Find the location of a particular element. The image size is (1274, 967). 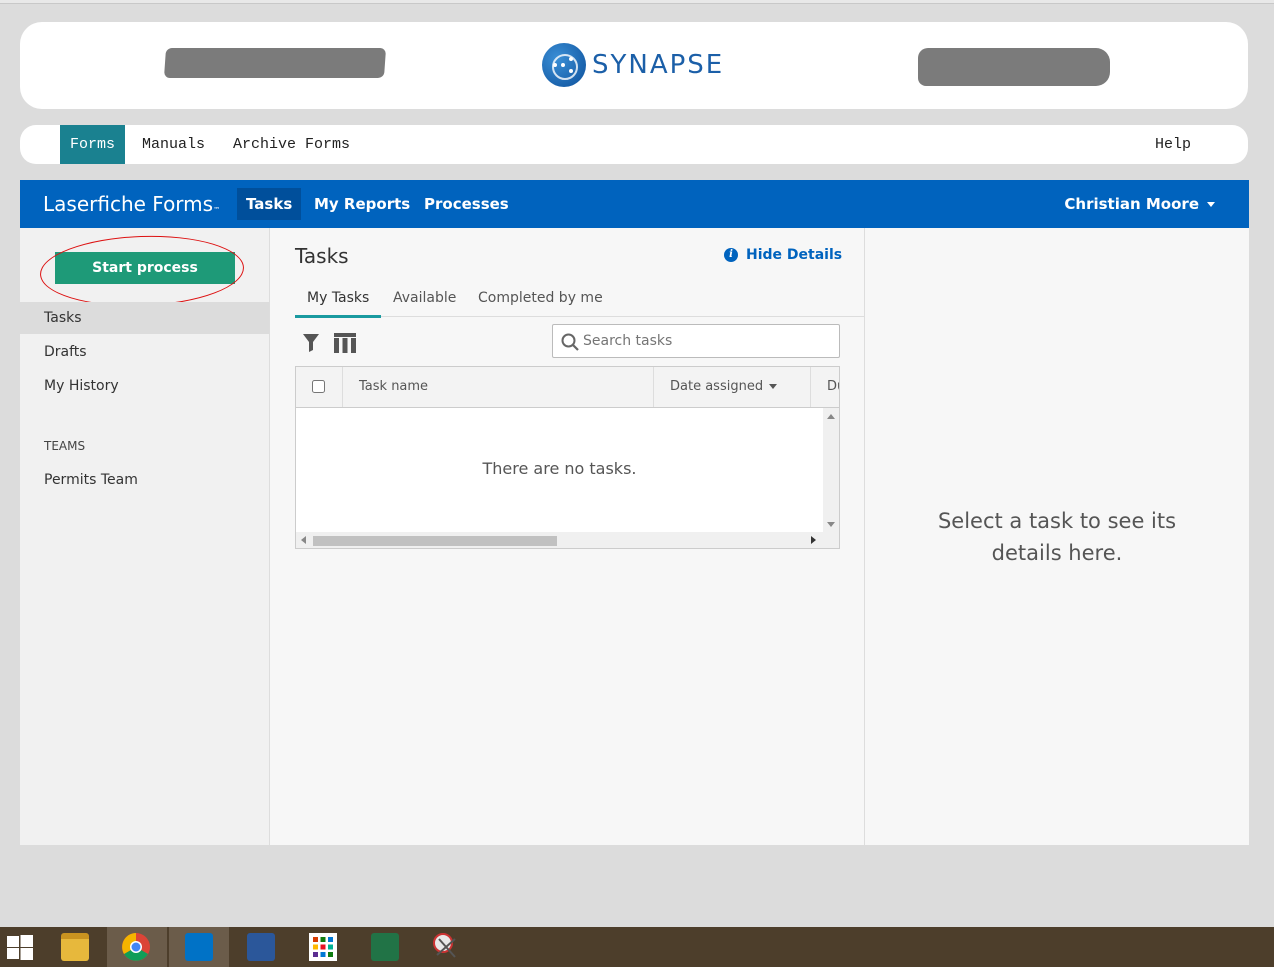

excel-icon is located at coordinates (385, 947).